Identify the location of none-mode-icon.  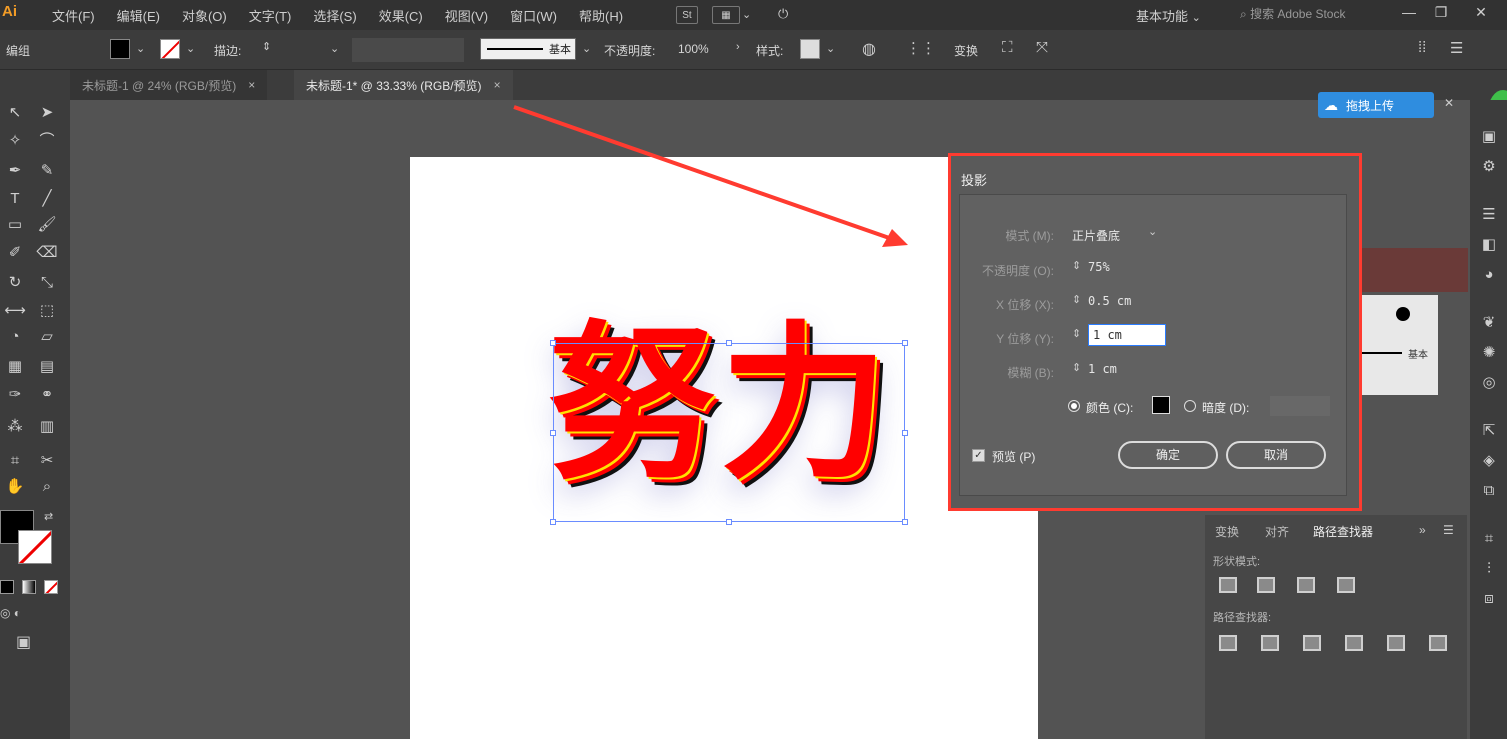
(51, 587).